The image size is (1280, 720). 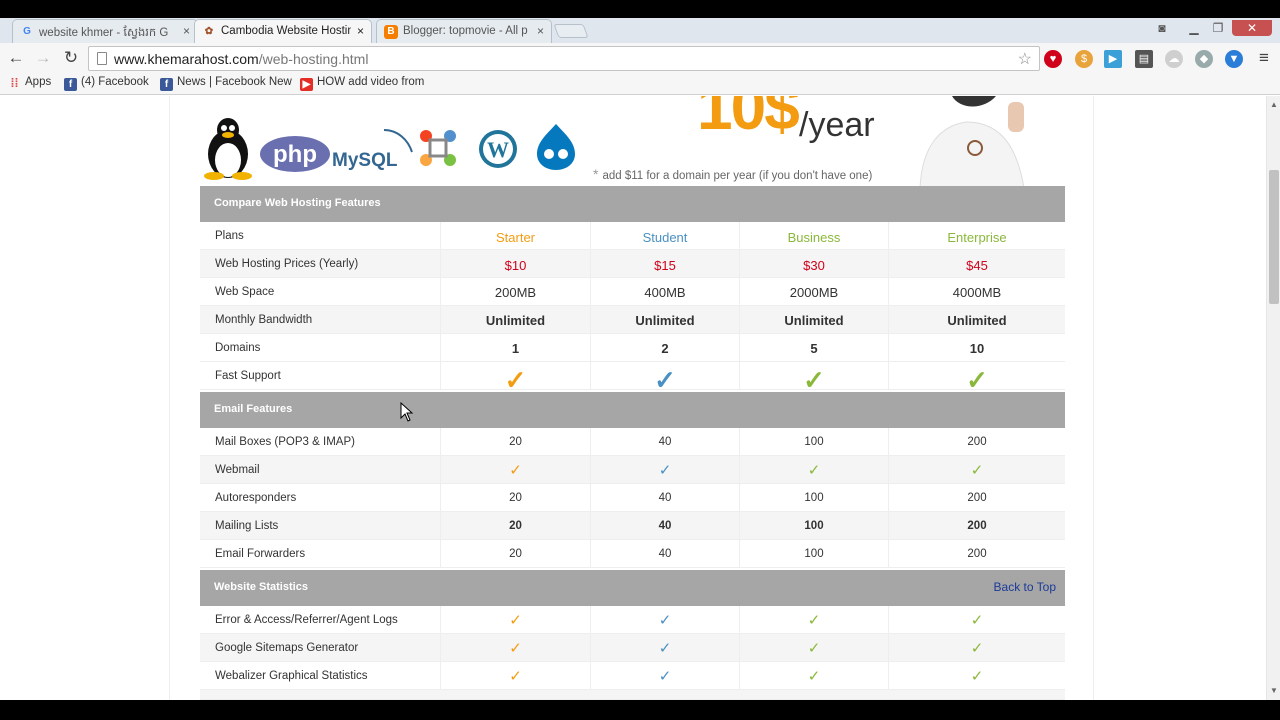 What do you see at coordinates (837, 125) in the screenshot?
I see `promo-per-year: /year` at bounding box center [837, 125].